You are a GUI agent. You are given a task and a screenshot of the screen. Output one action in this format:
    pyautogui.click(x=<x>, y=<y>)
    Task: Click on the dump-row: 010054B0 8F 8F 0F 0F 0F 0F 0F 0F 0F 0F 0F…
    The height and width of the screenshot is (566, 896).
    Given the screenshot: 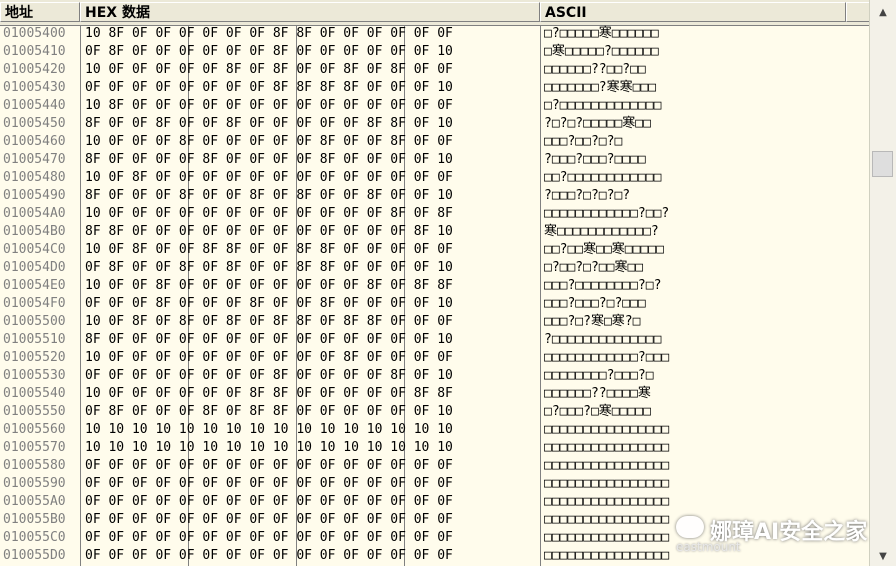 What is the action you would take?
    pyautogui.click(x=435, y=232)
    